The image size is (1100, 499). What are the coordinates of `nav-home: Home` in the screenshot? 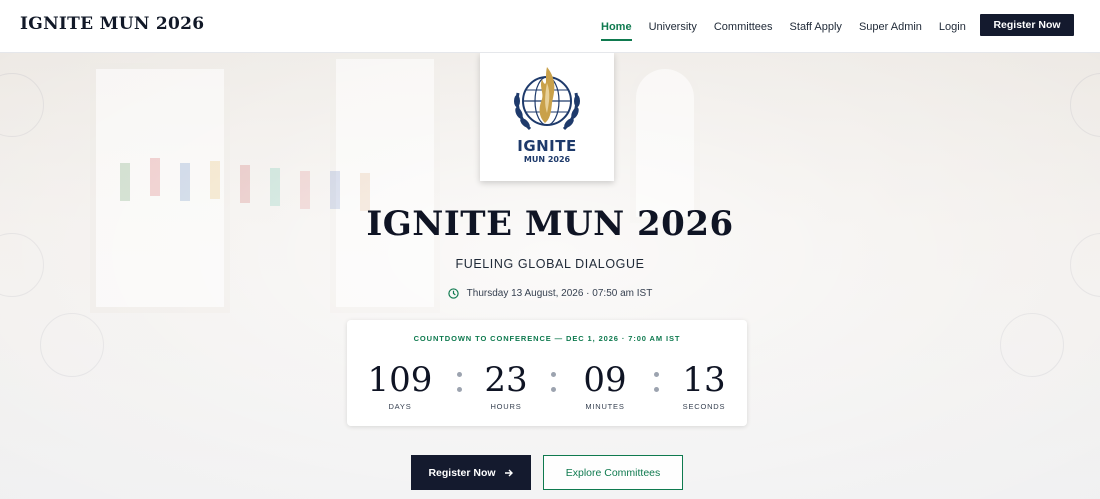 It's located at (616, 29).